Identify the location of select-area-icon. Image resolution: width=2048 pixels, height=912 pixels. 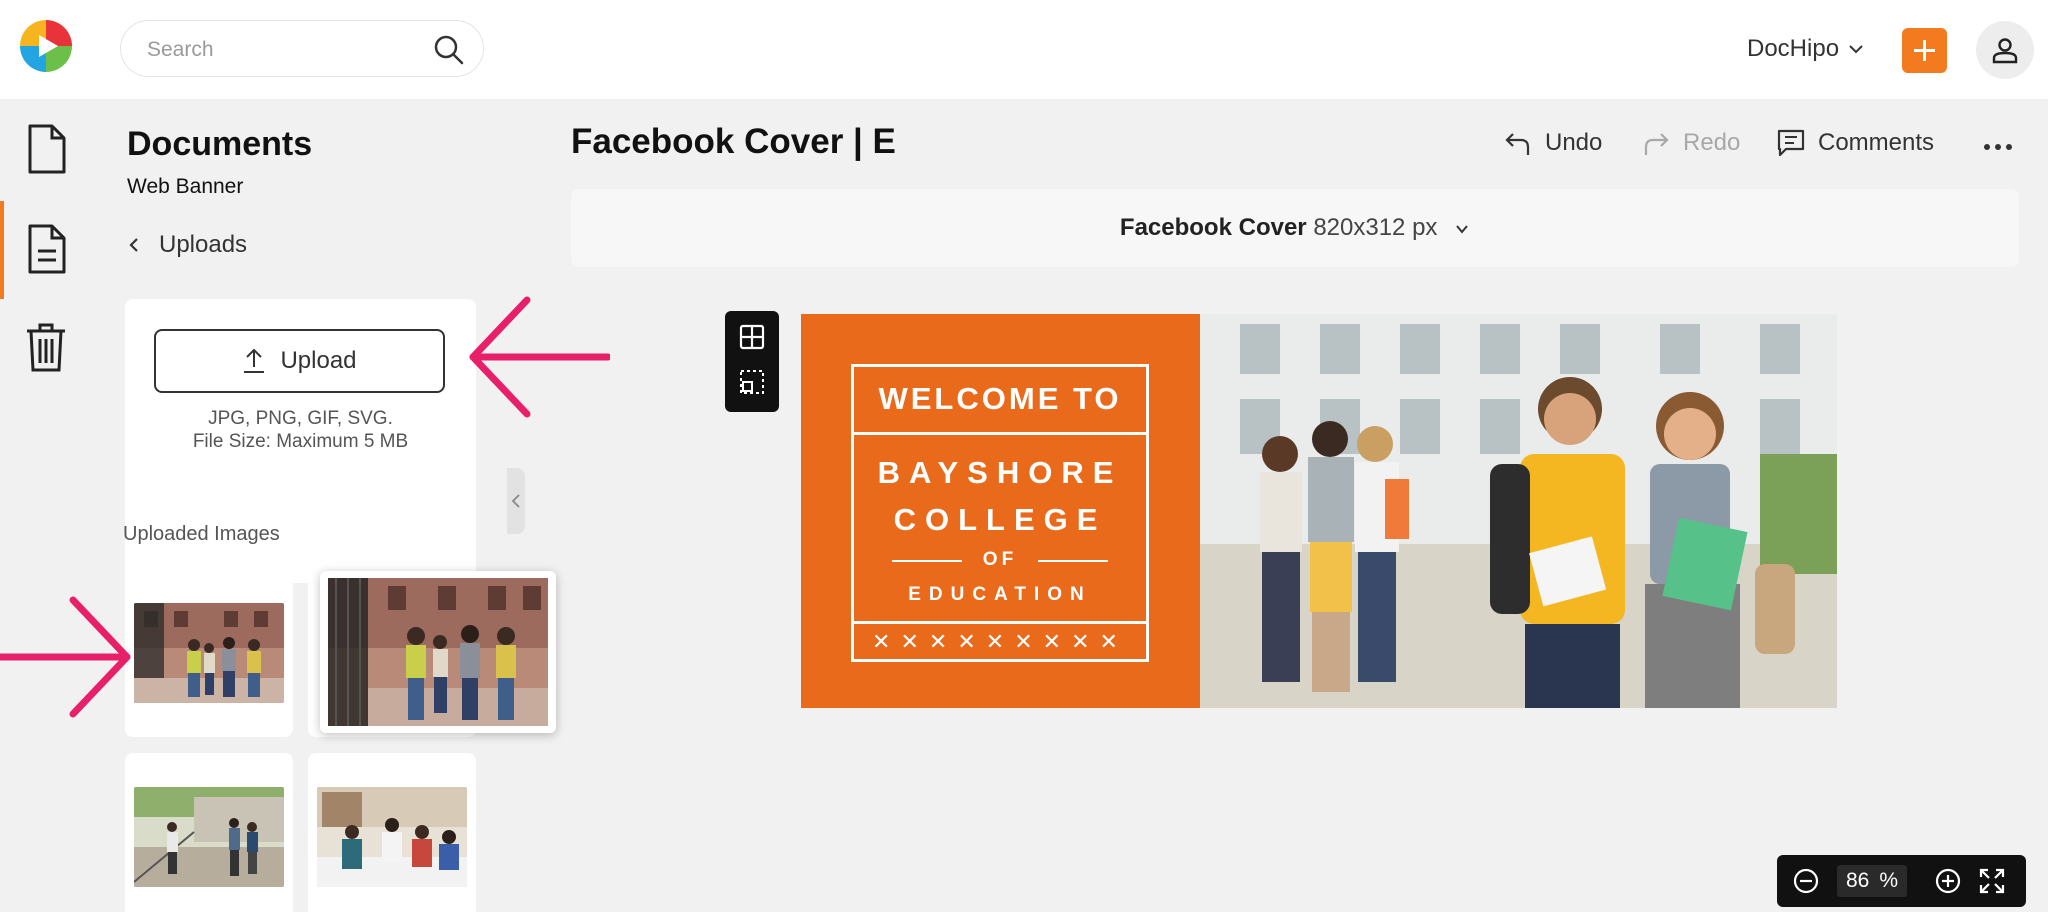
(752, 382).